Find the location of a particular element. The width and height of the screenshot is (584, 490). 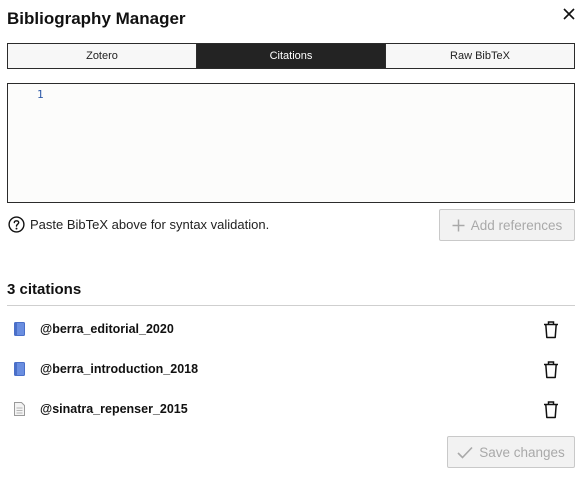

dialog-title: Bibliography Manager is located at coordinates (96, 18).